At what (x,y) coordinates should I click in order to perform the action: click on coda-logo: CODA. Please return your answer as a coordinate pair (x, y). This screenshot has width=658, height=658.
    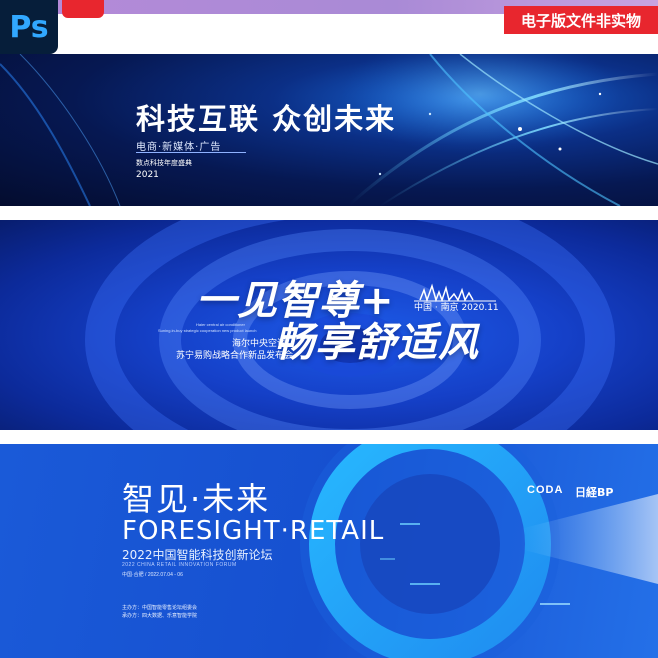
    Looking at the image, I should click on (545, 490).